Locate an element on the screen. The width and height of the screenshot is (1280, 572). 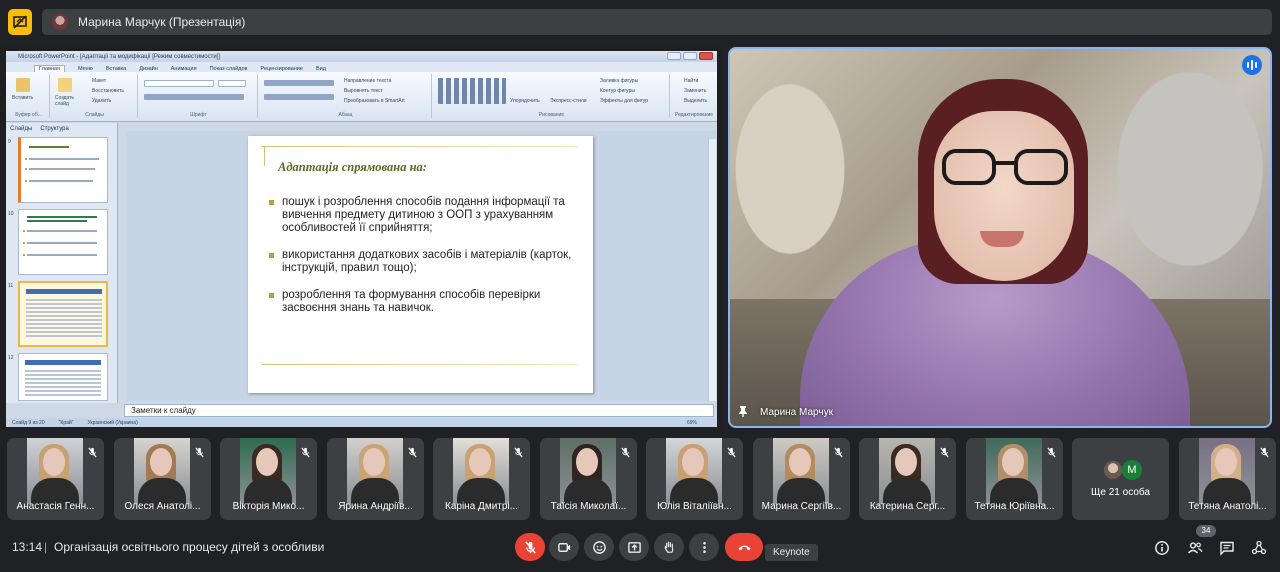
ppt-shape-effects: Эффекты для фигур is located at coordinates (624, 101).